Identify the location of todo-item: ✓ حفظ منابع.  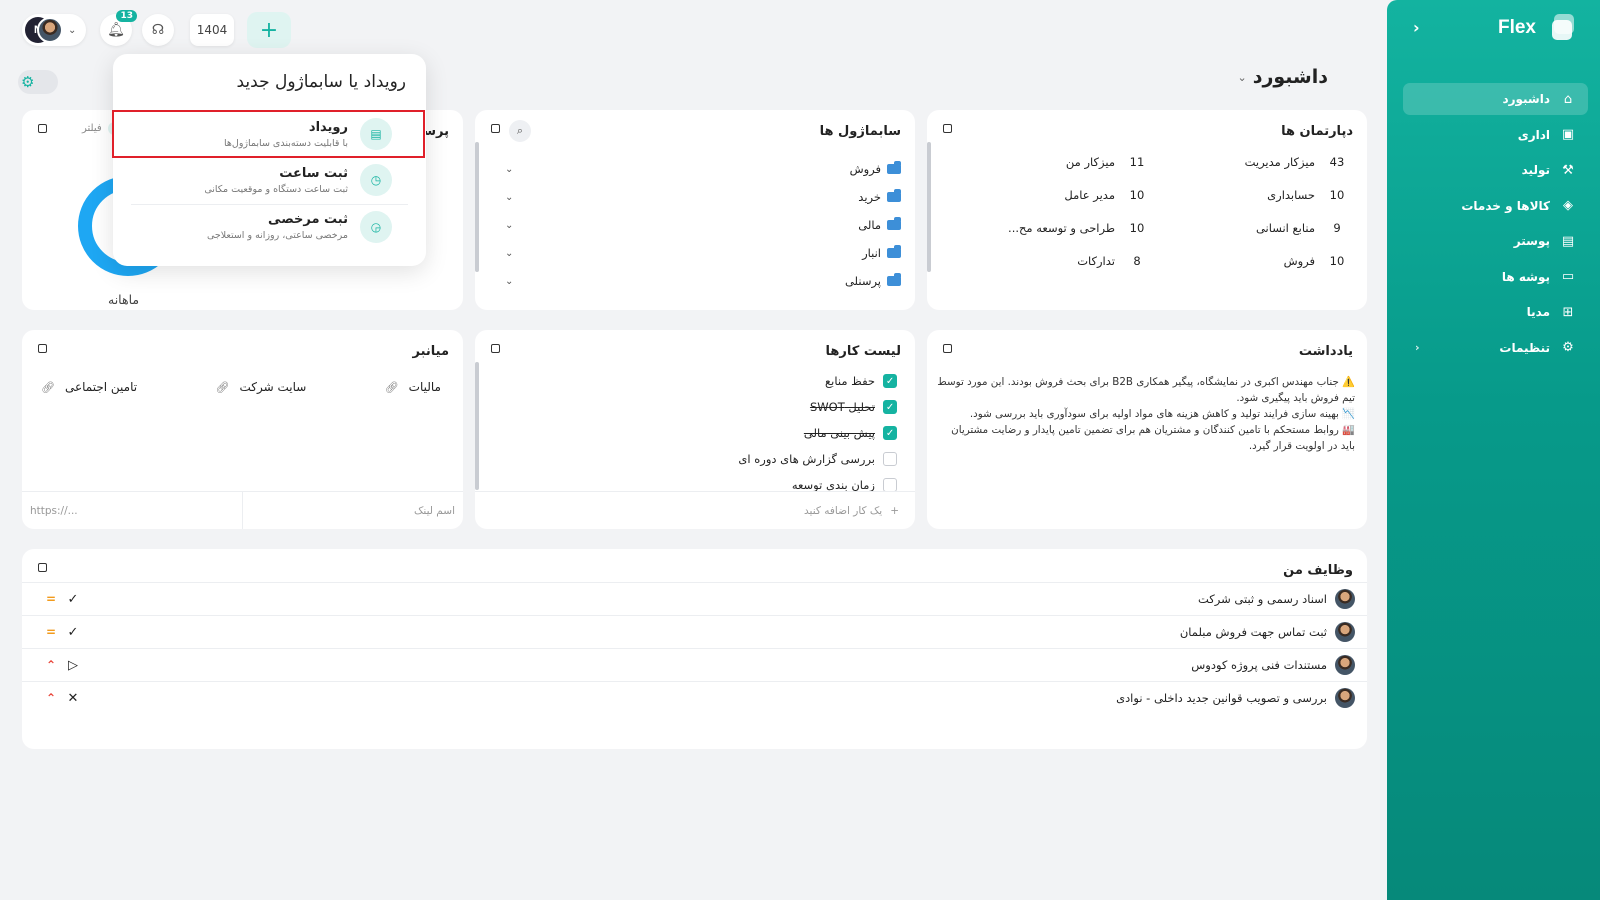
(686, 381).